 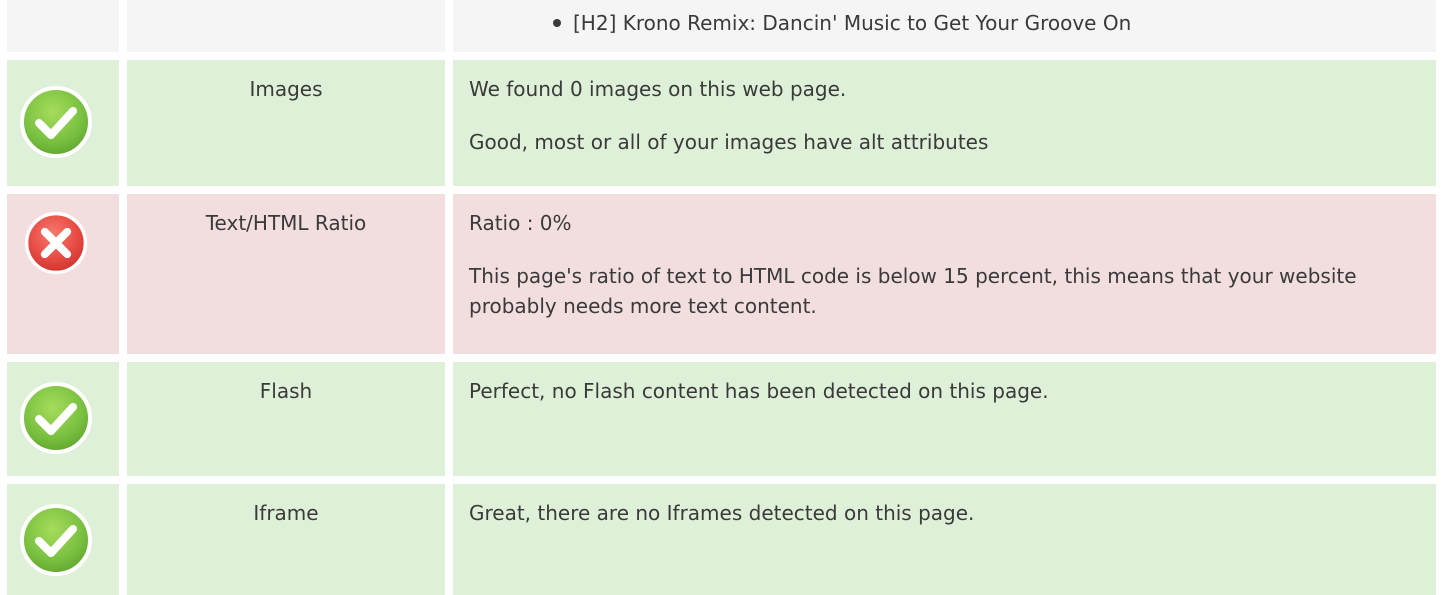 I want to click on images-count-text: We found 0 images on this web page., so click(x=658, y=89).